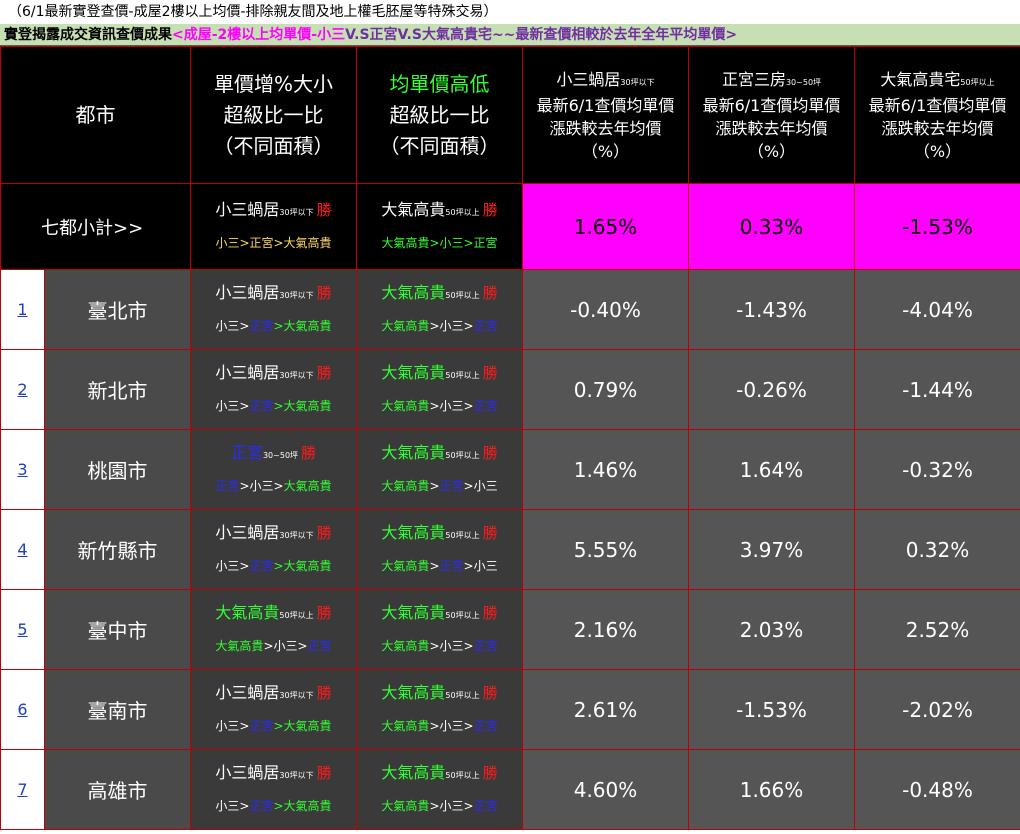 The image size is (1020, 834). What do you see at coordinates (771, 789) in the screenshot?
I see `pct-mid: 1.66%` at bounding box center [771, 789].